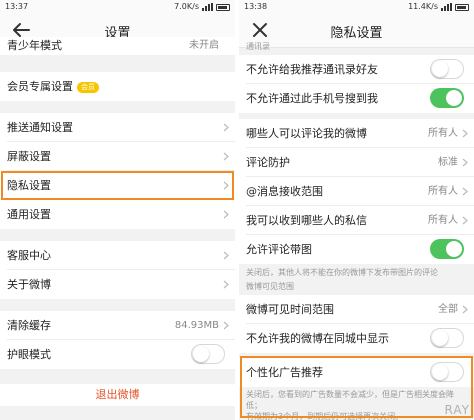 This screenshot has height=420, width=474. Describe the element at coordinates (447, 338) in the screenshot. I see `hide-local-toggle` at that location.